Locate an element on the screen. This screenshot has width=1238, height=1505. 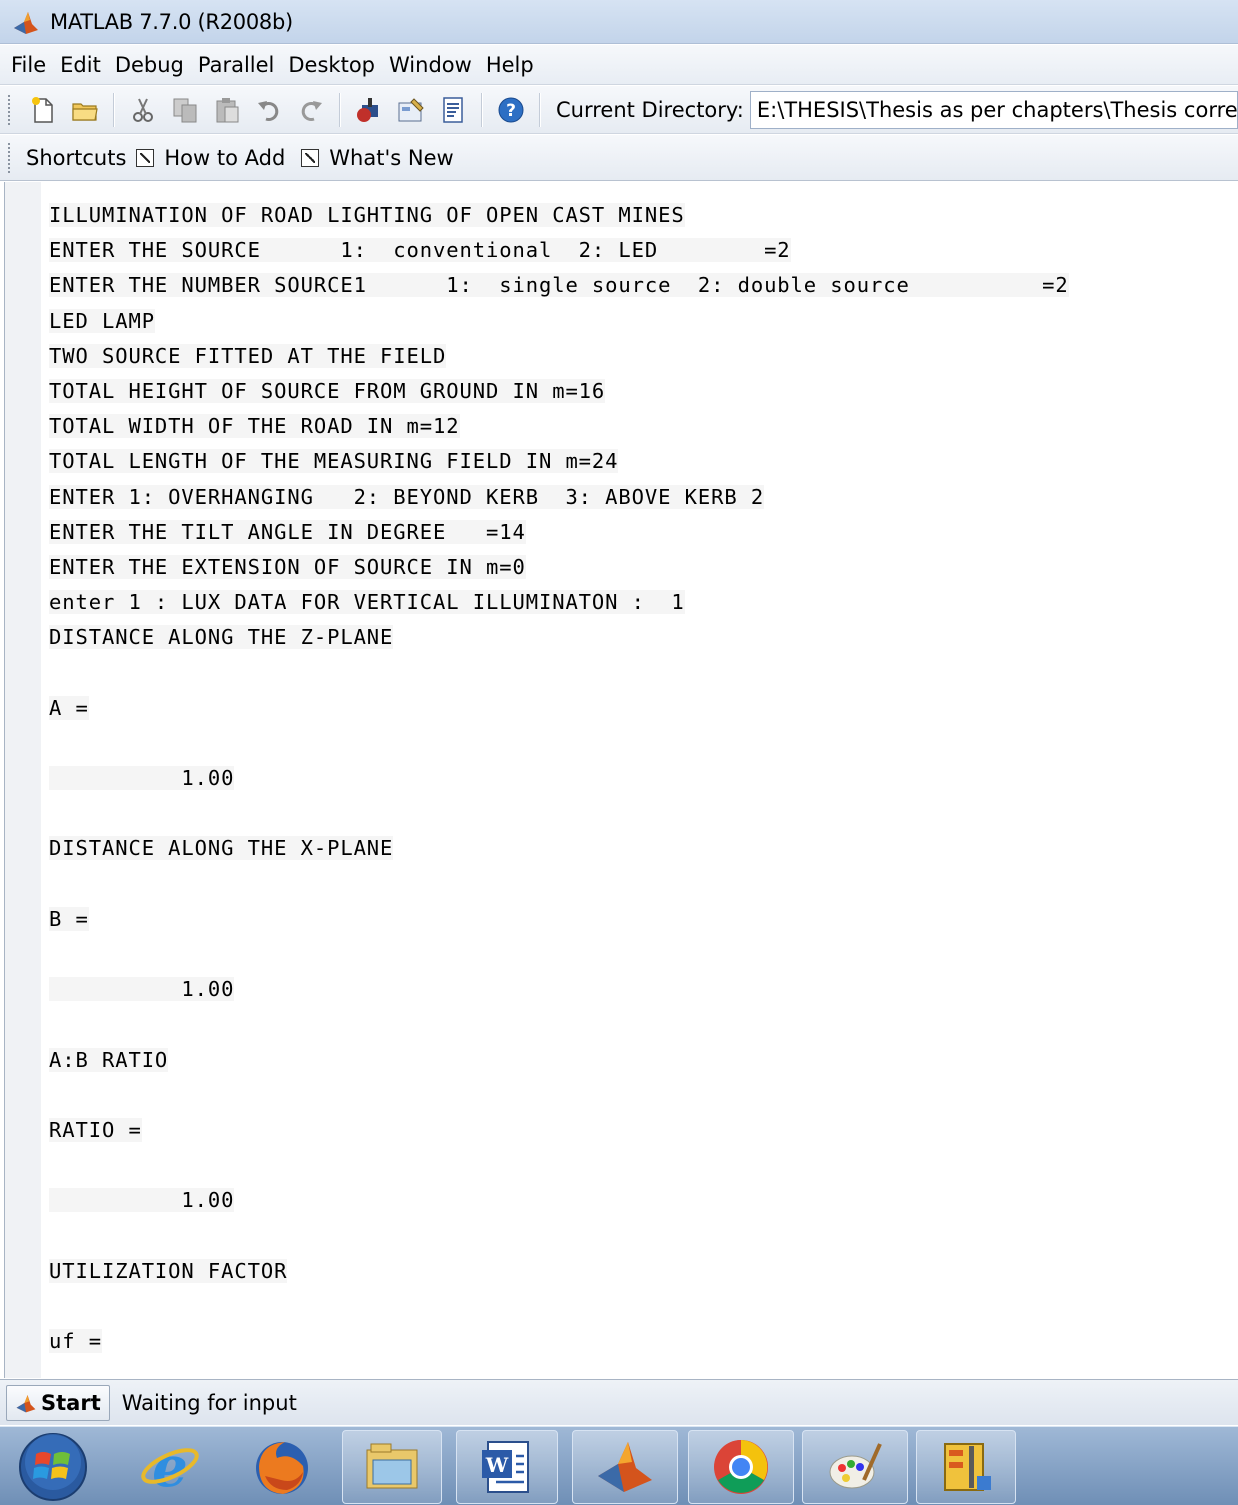
matlab-logo-icon is located at coordinates (26, 22).